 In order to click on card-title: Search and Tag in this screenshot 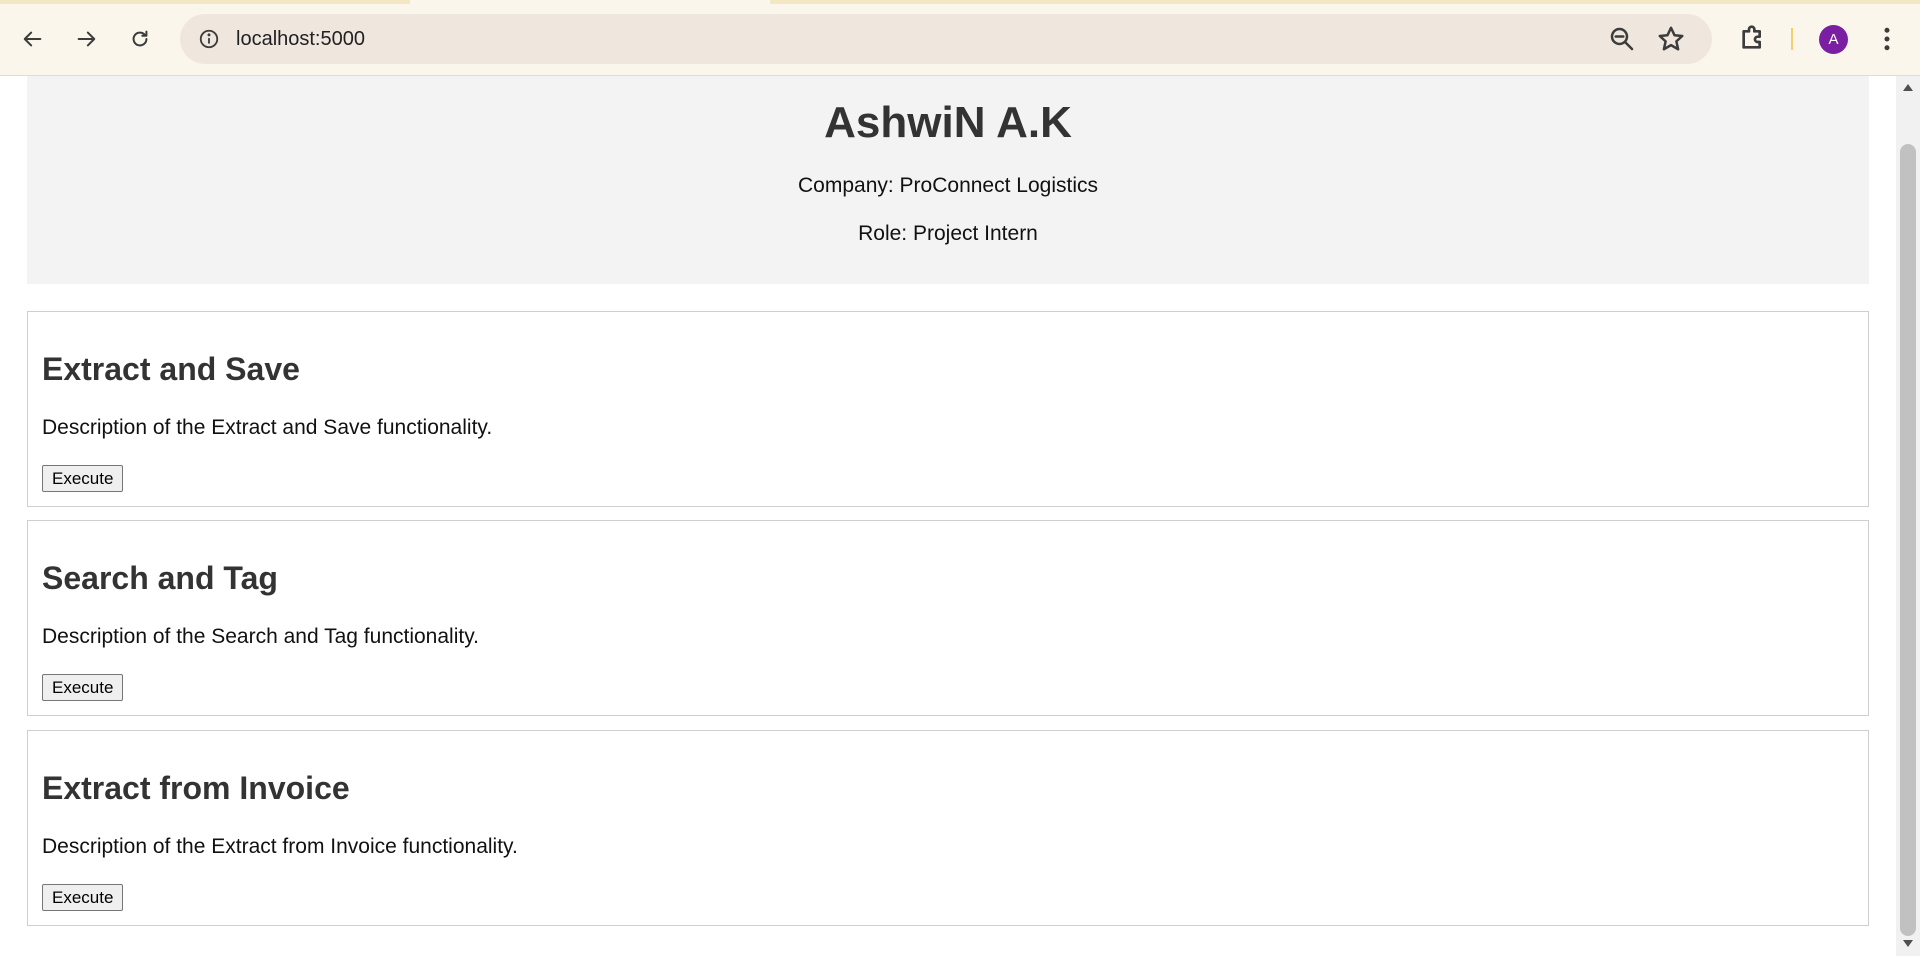, I will do `click(160, 578)`.